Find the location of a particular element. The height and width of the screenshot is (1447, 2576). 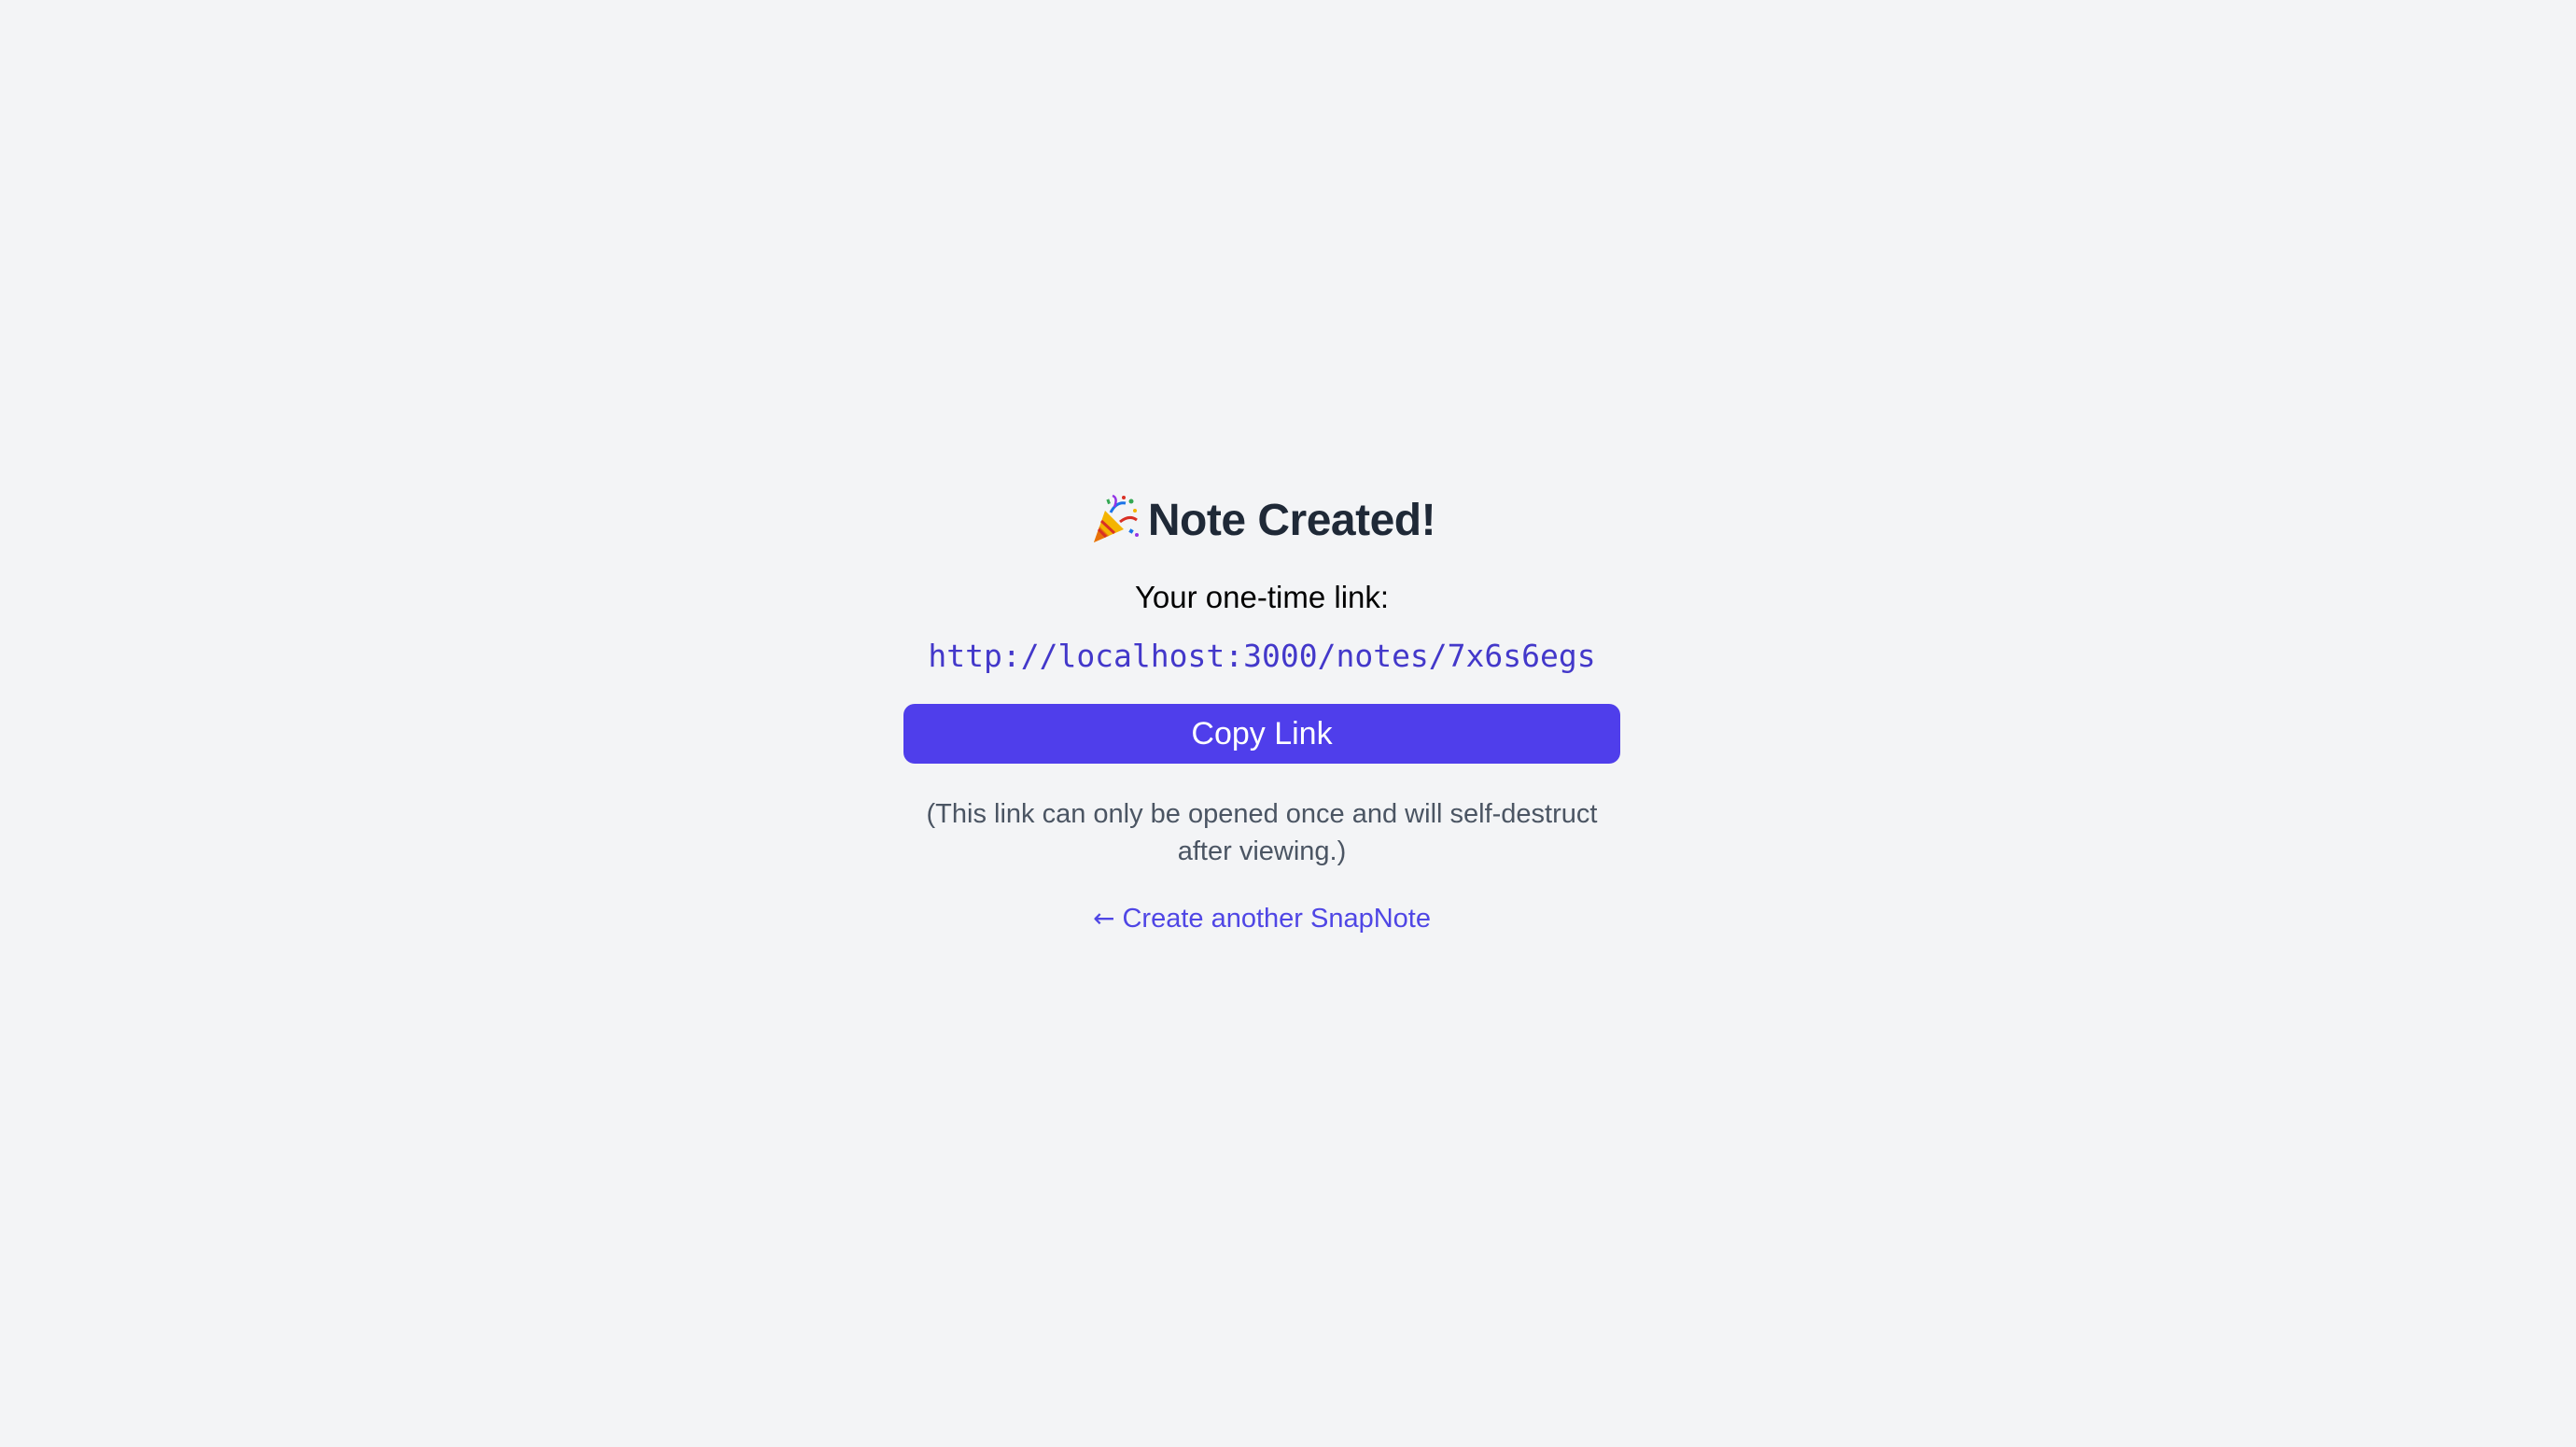

arrow-left-icon: ← is located at coordinates (1104, 919).